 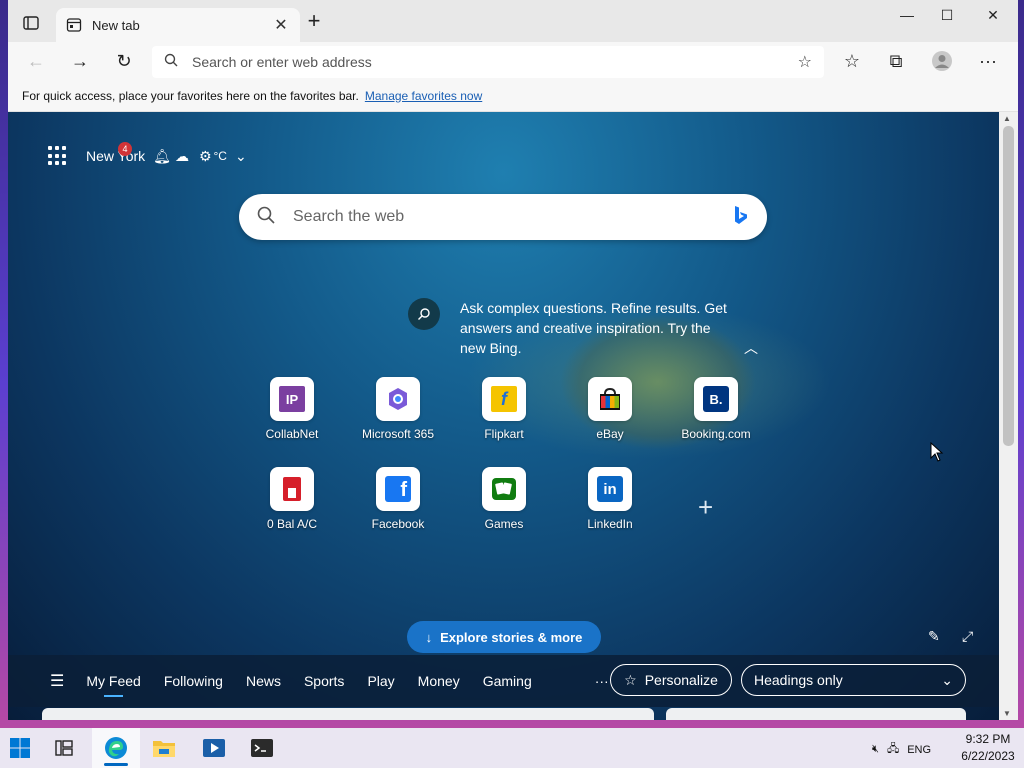 I want to click on terminal-icon, so click(x=262, y=748).